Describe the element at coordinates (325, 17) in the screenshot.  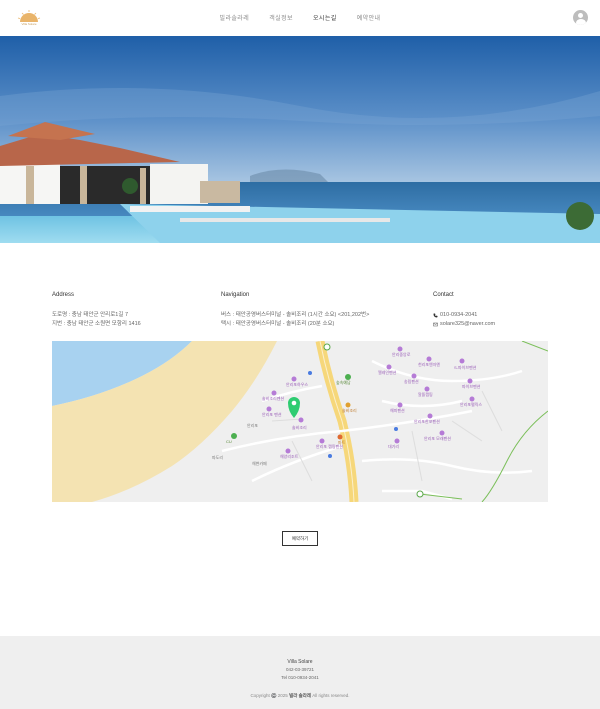
I see `nav-item-directions: 오시는길` at that location.